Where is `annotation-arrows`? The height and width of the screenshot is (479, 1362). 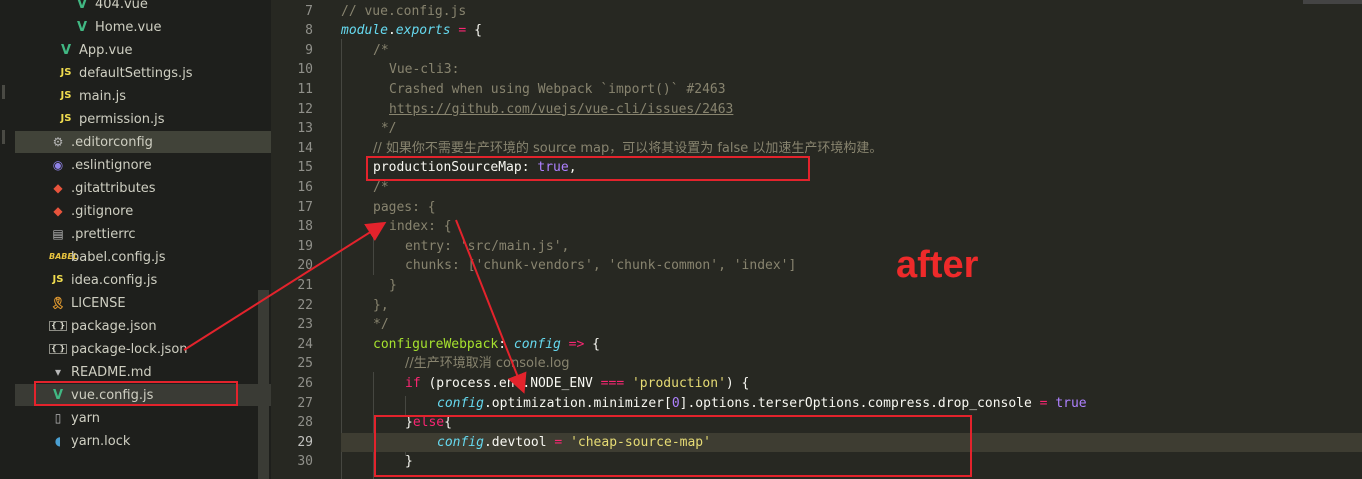
annotation-arrows is located at coordinates (355, 306).